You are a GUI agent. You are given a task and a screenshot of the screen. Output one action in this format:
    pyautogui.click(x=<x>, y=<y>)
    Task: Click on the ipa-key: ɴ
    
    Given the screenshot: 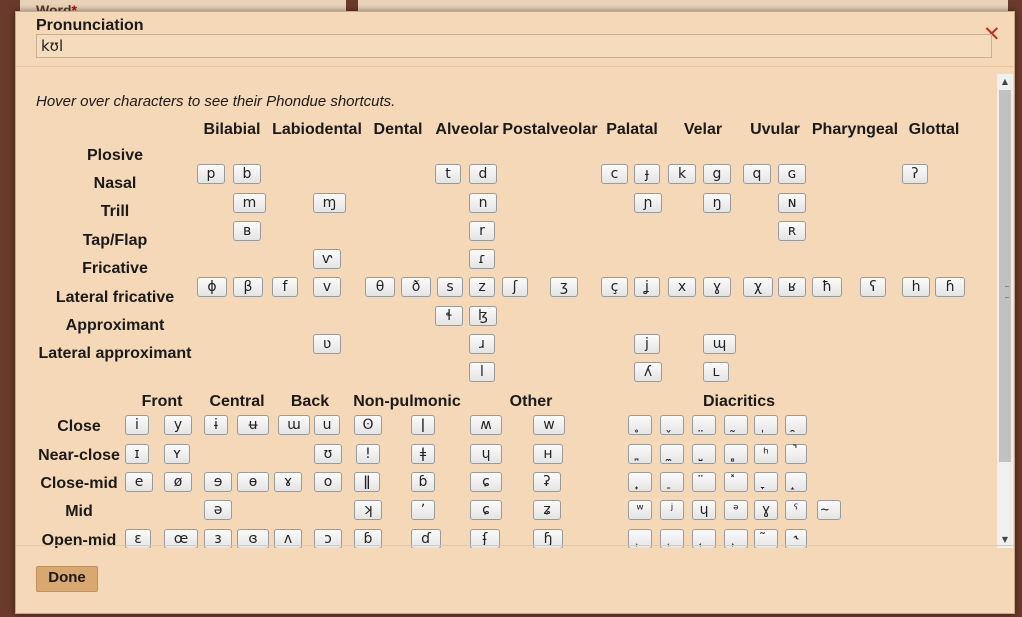 What is the action you would take?
    pyautogui.click(x=792, y=203)
    